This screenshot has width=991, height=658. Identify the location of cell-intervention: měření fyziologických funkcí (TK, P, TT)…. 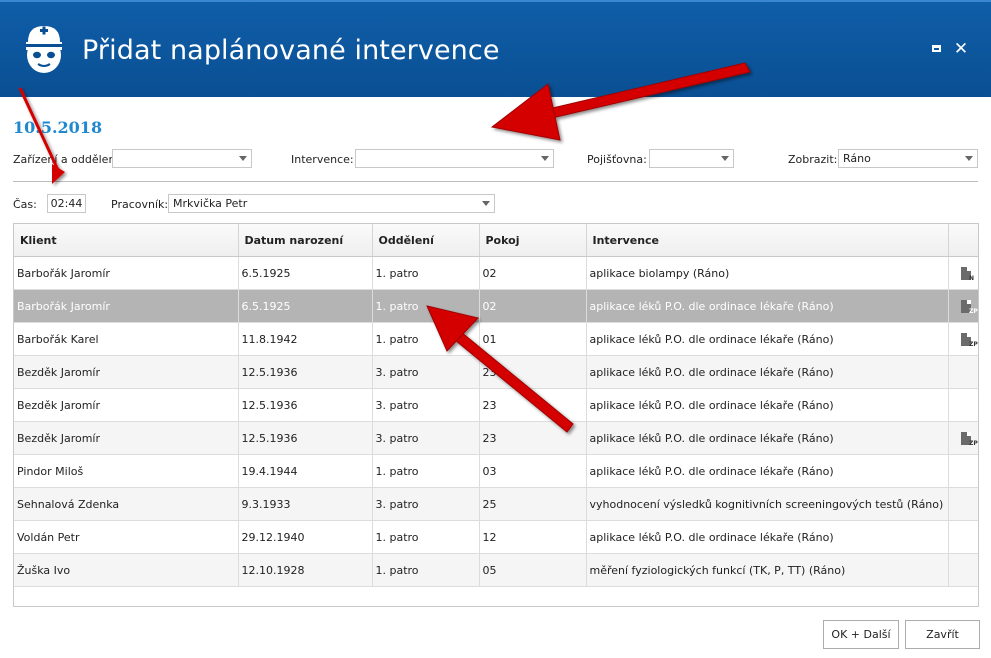
(767, 570).